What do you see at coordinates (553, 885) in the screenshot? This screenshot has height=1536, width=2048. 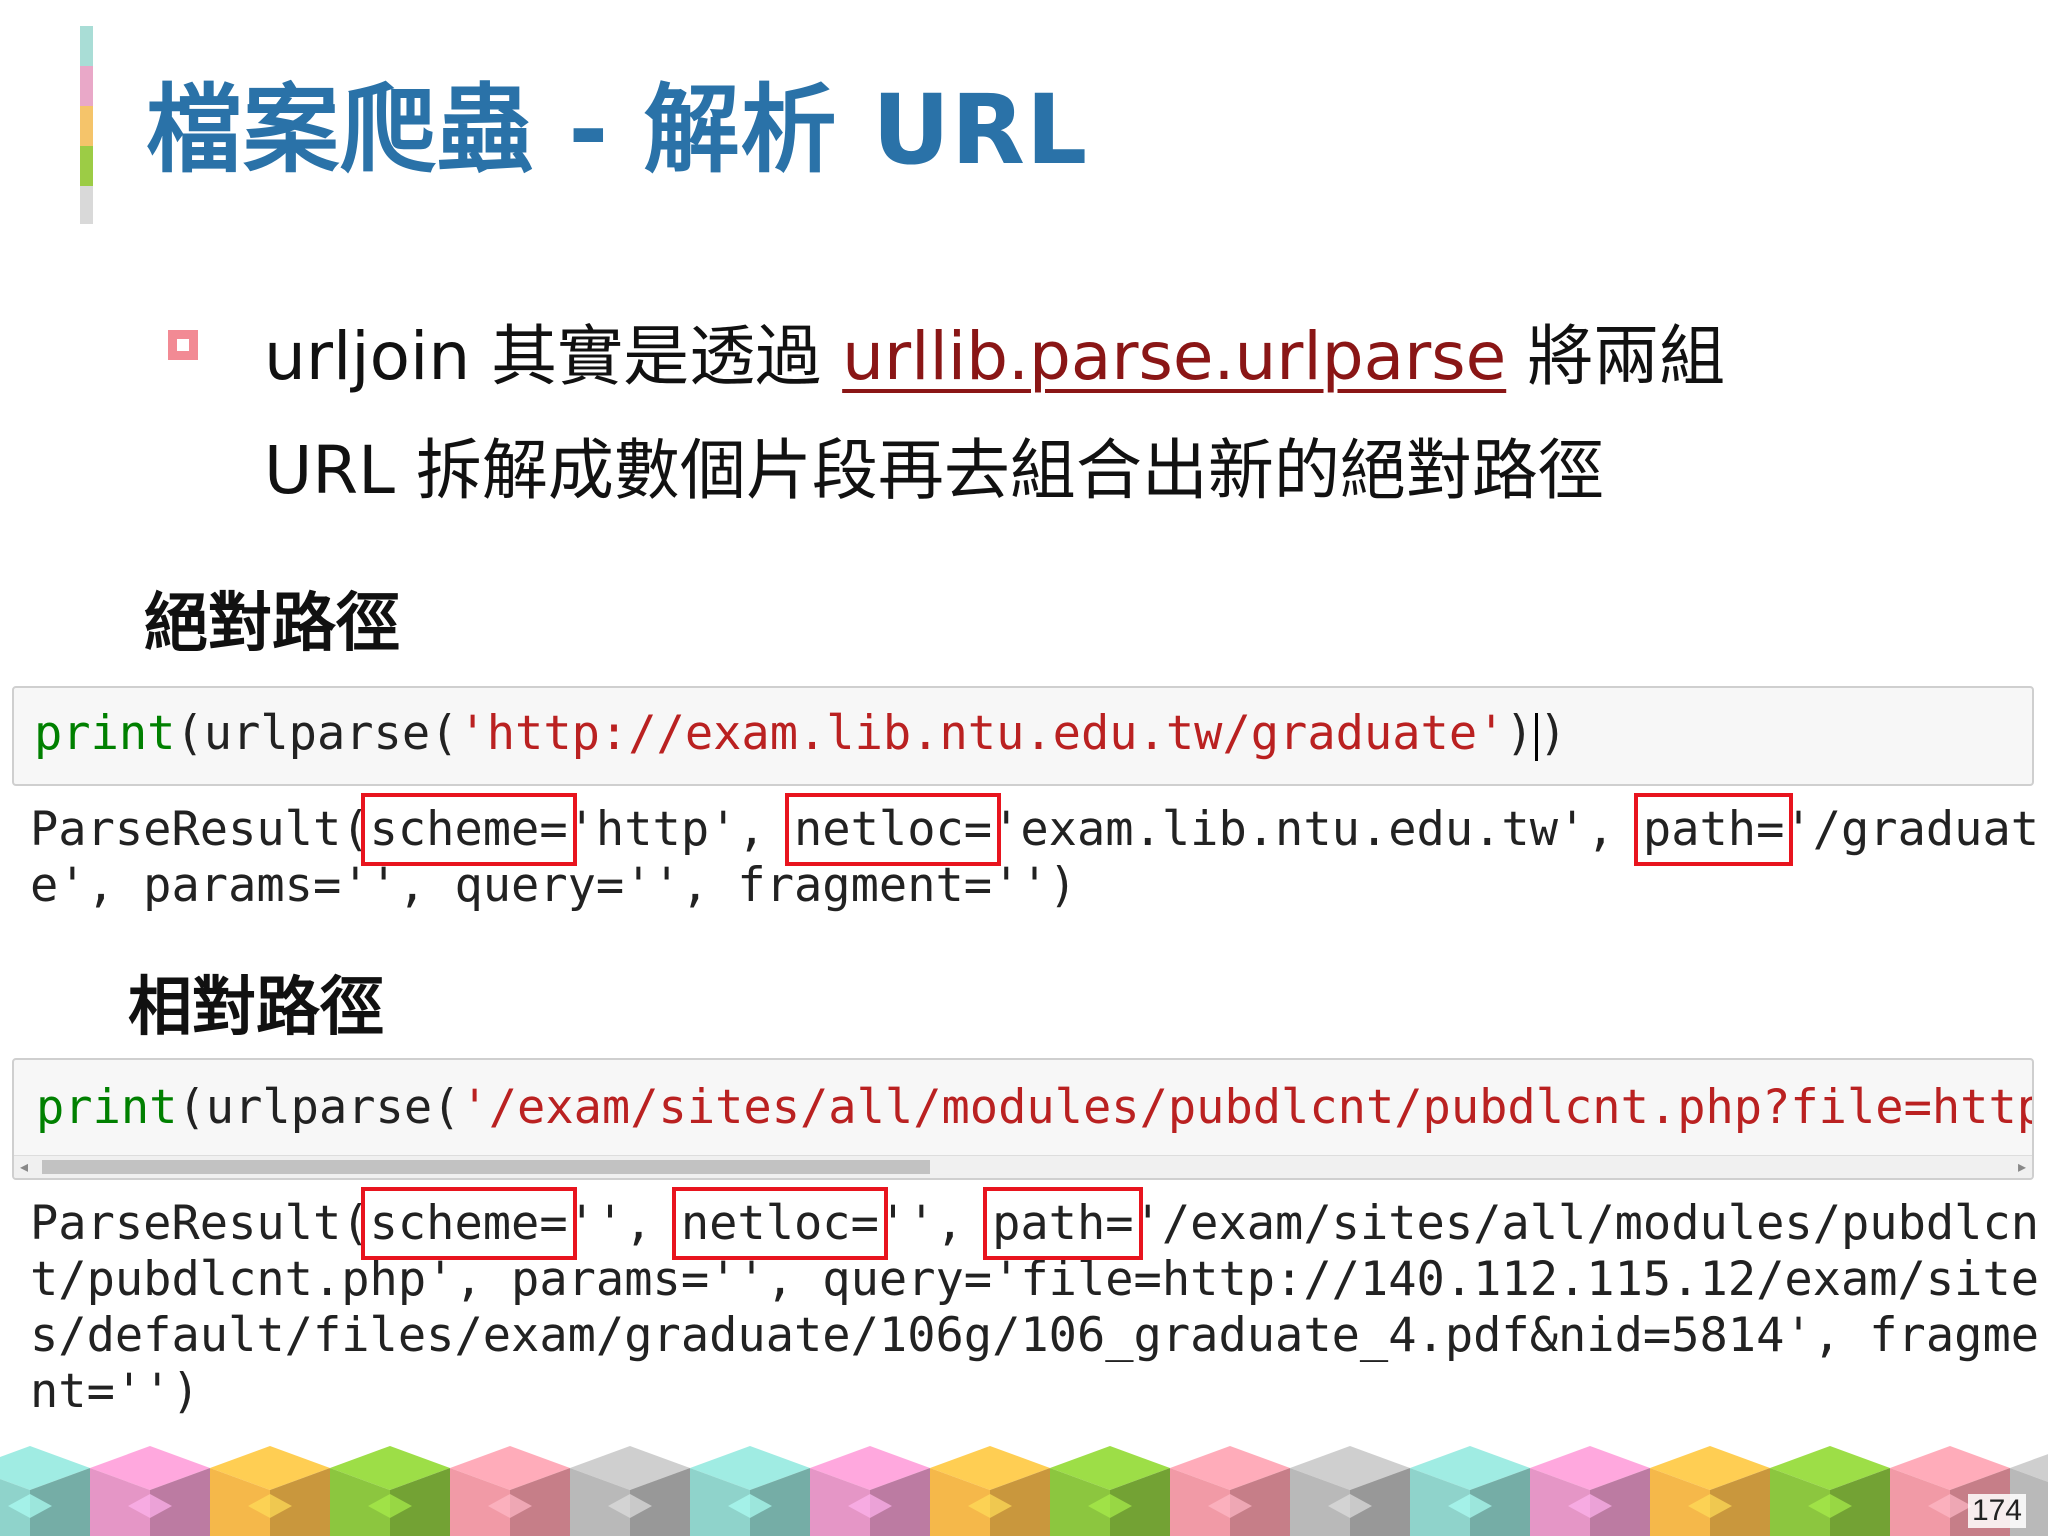 I see `output-line2: e', params='', query='', fragment='')` at bounding box center [553, 885].